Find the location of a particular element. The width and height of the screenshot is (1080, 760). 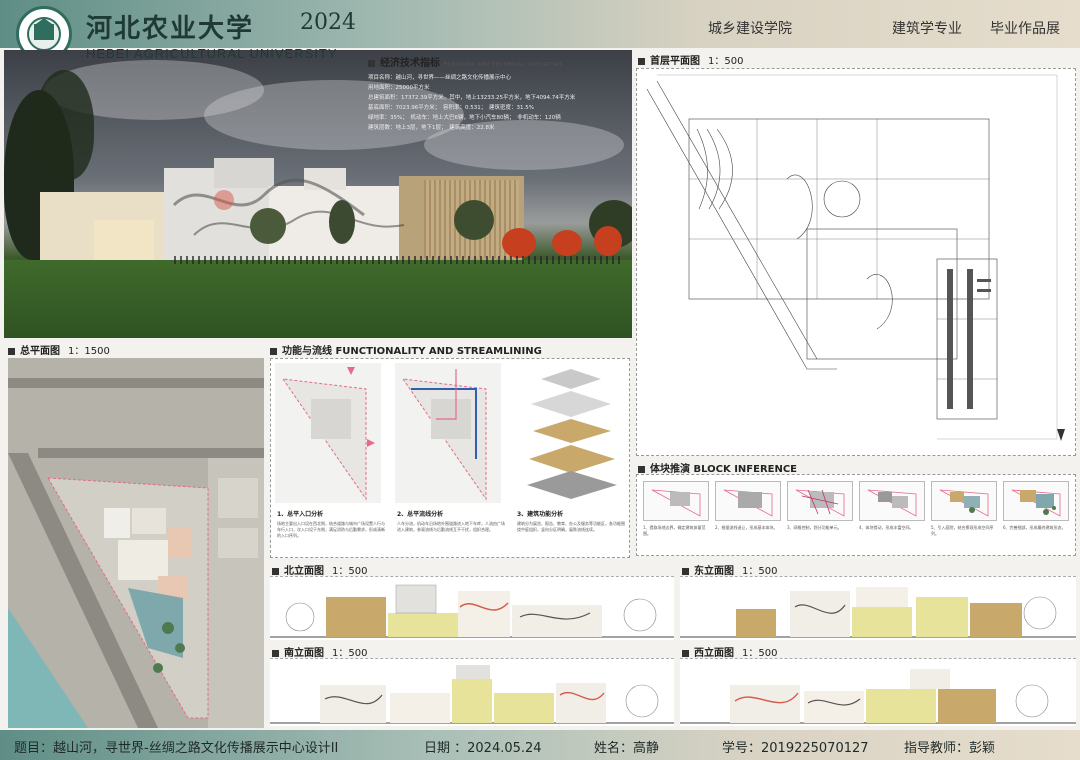

tech-row: 建筑层数：地上3层，地下1层； 建筑高度：22.8米 is located at coordinates (431, 128).